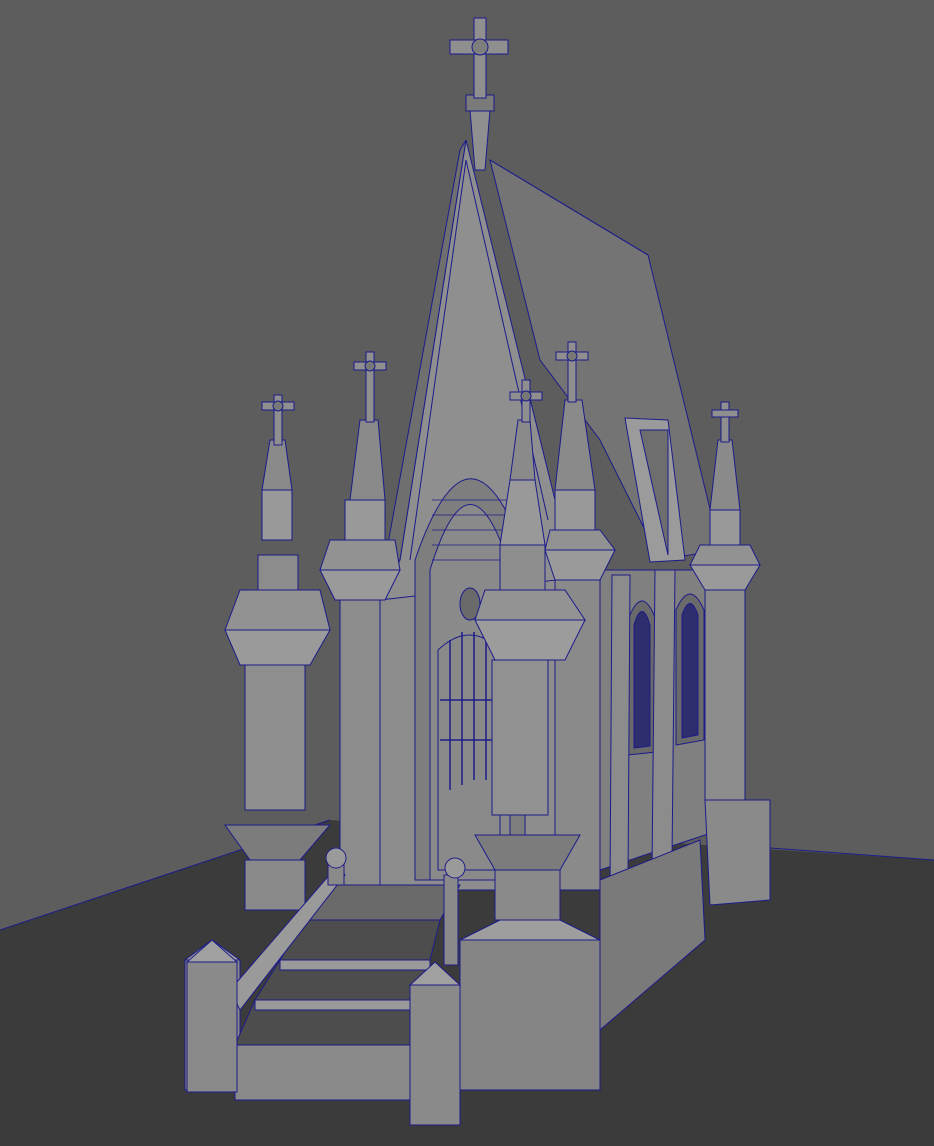  Describe the element at coordinates (435, 1055) in the screenshot. I see `newel-post-right` at that location.